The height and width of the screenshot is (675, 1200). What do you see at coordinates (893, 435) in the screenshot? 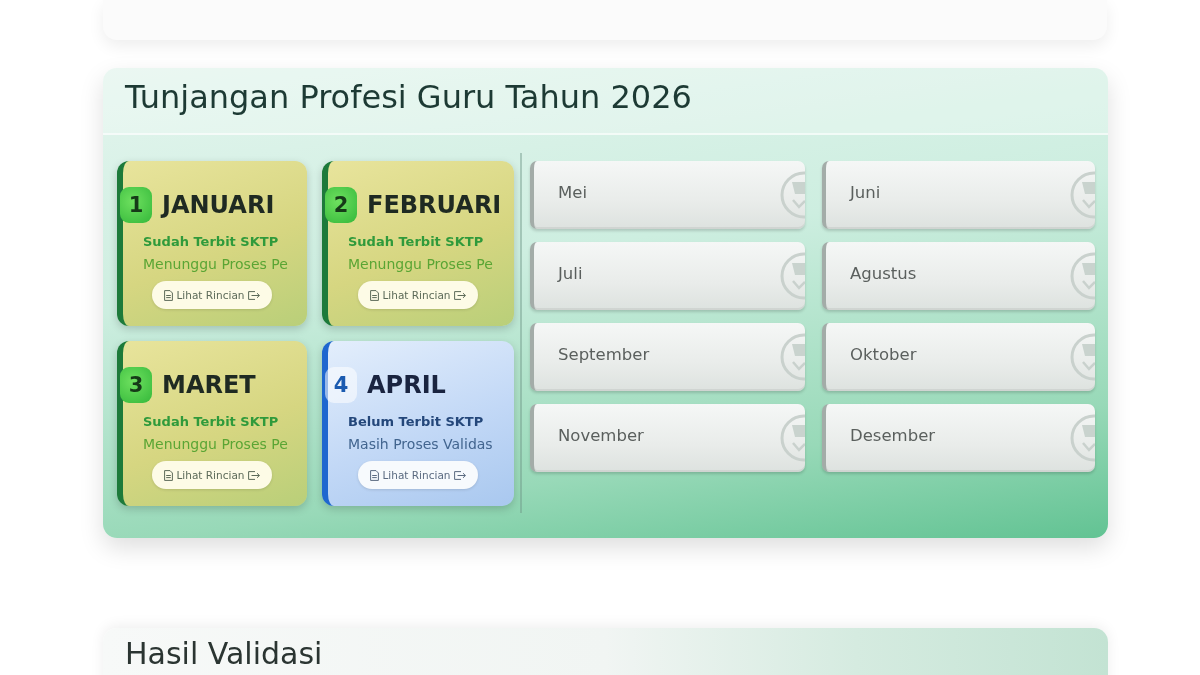
I see `month-label: Desember` at bounding box center [893, 435].